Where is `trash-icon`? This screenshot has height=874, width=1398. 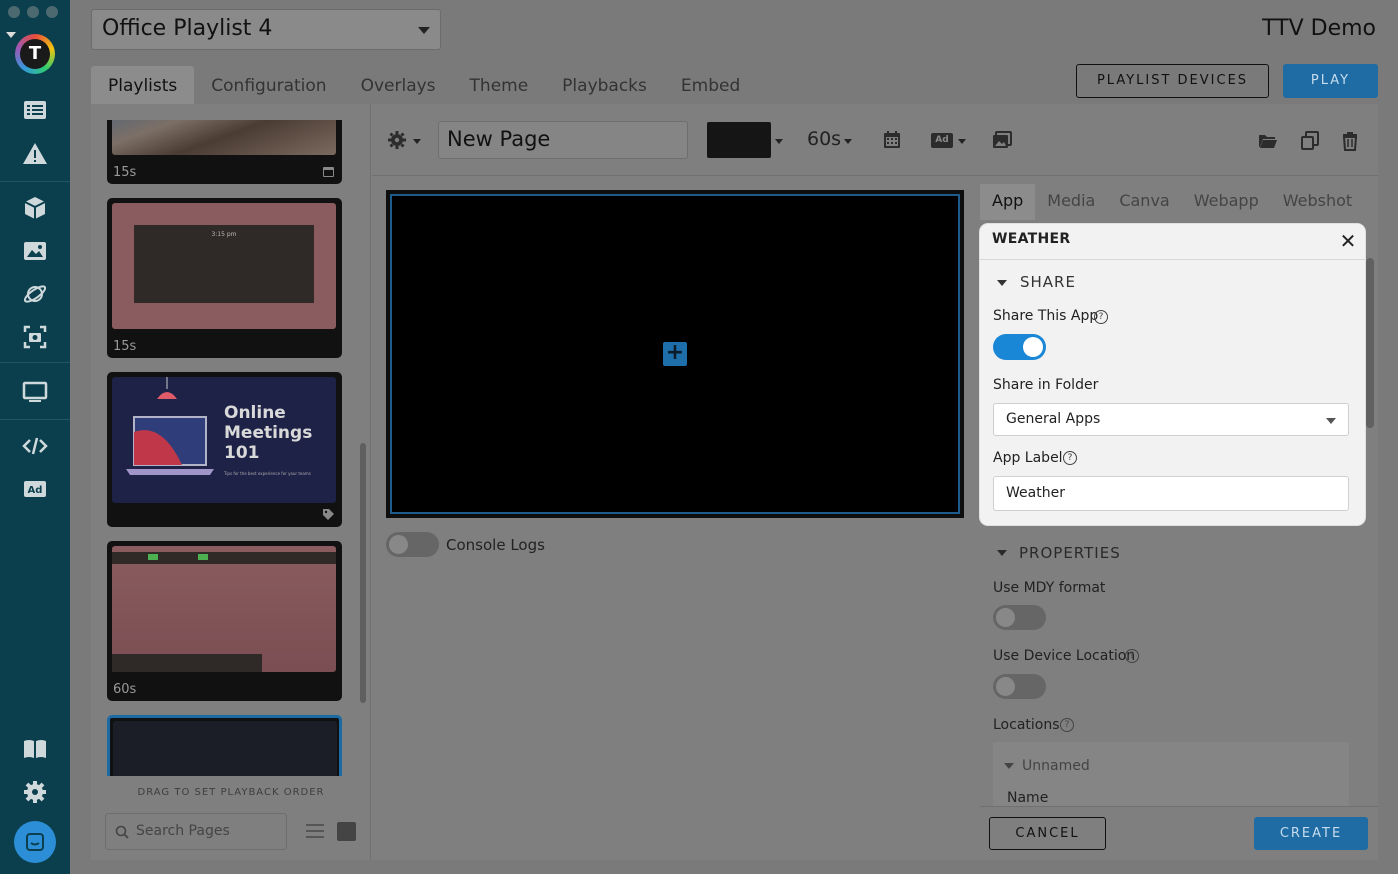 trash-icon is located at coordinates (1350, 141).